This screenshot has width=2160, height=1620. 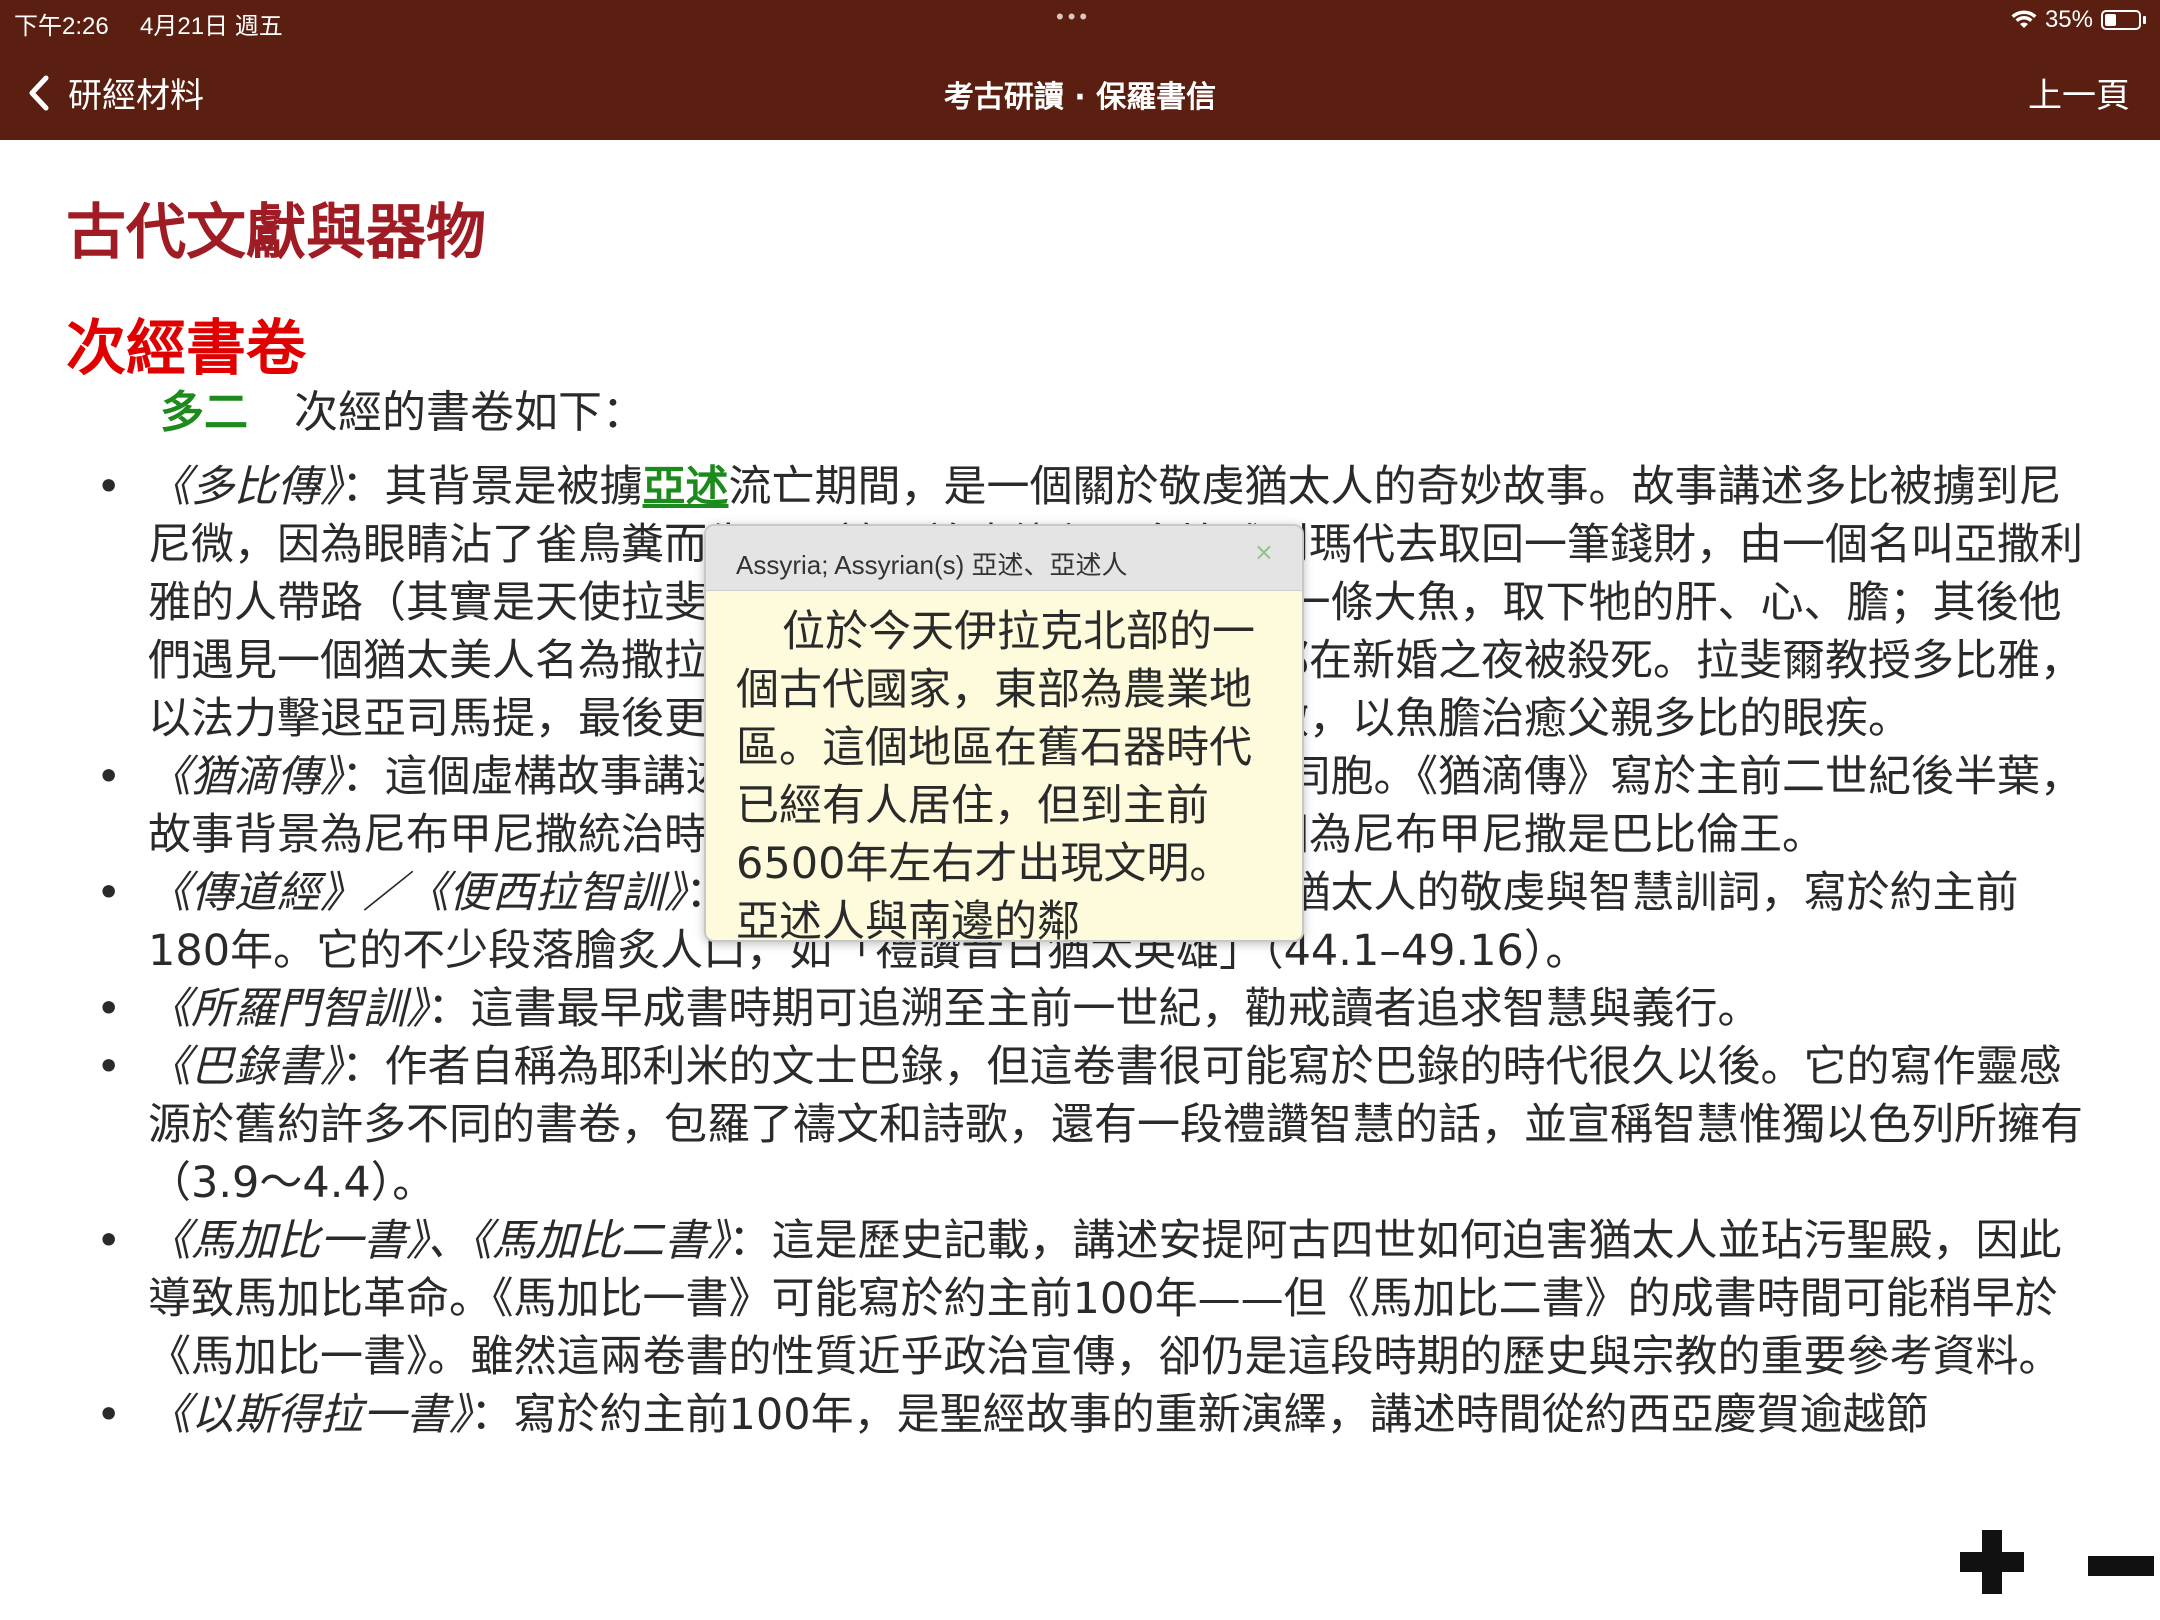 I want to click on nav-title: 考古研讀 · 保羅書信, so click(x=1080, y=97).